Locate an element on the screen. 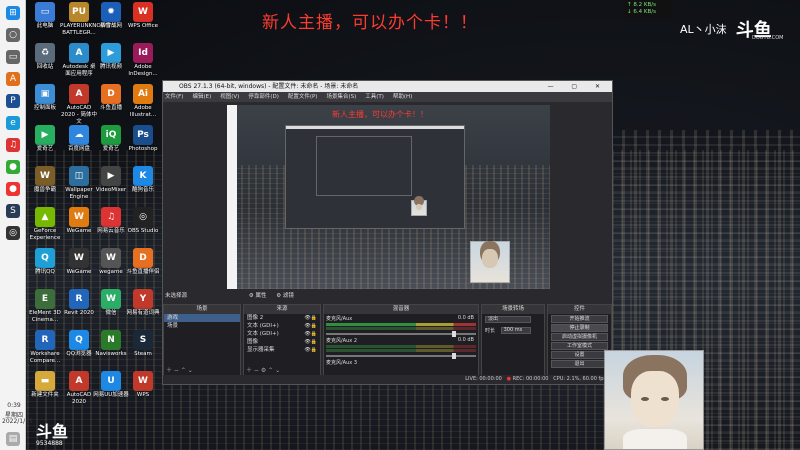 The height and width of the screenshot is (450, 800). exit-button: 退出 is located at coordinates (579, 364).